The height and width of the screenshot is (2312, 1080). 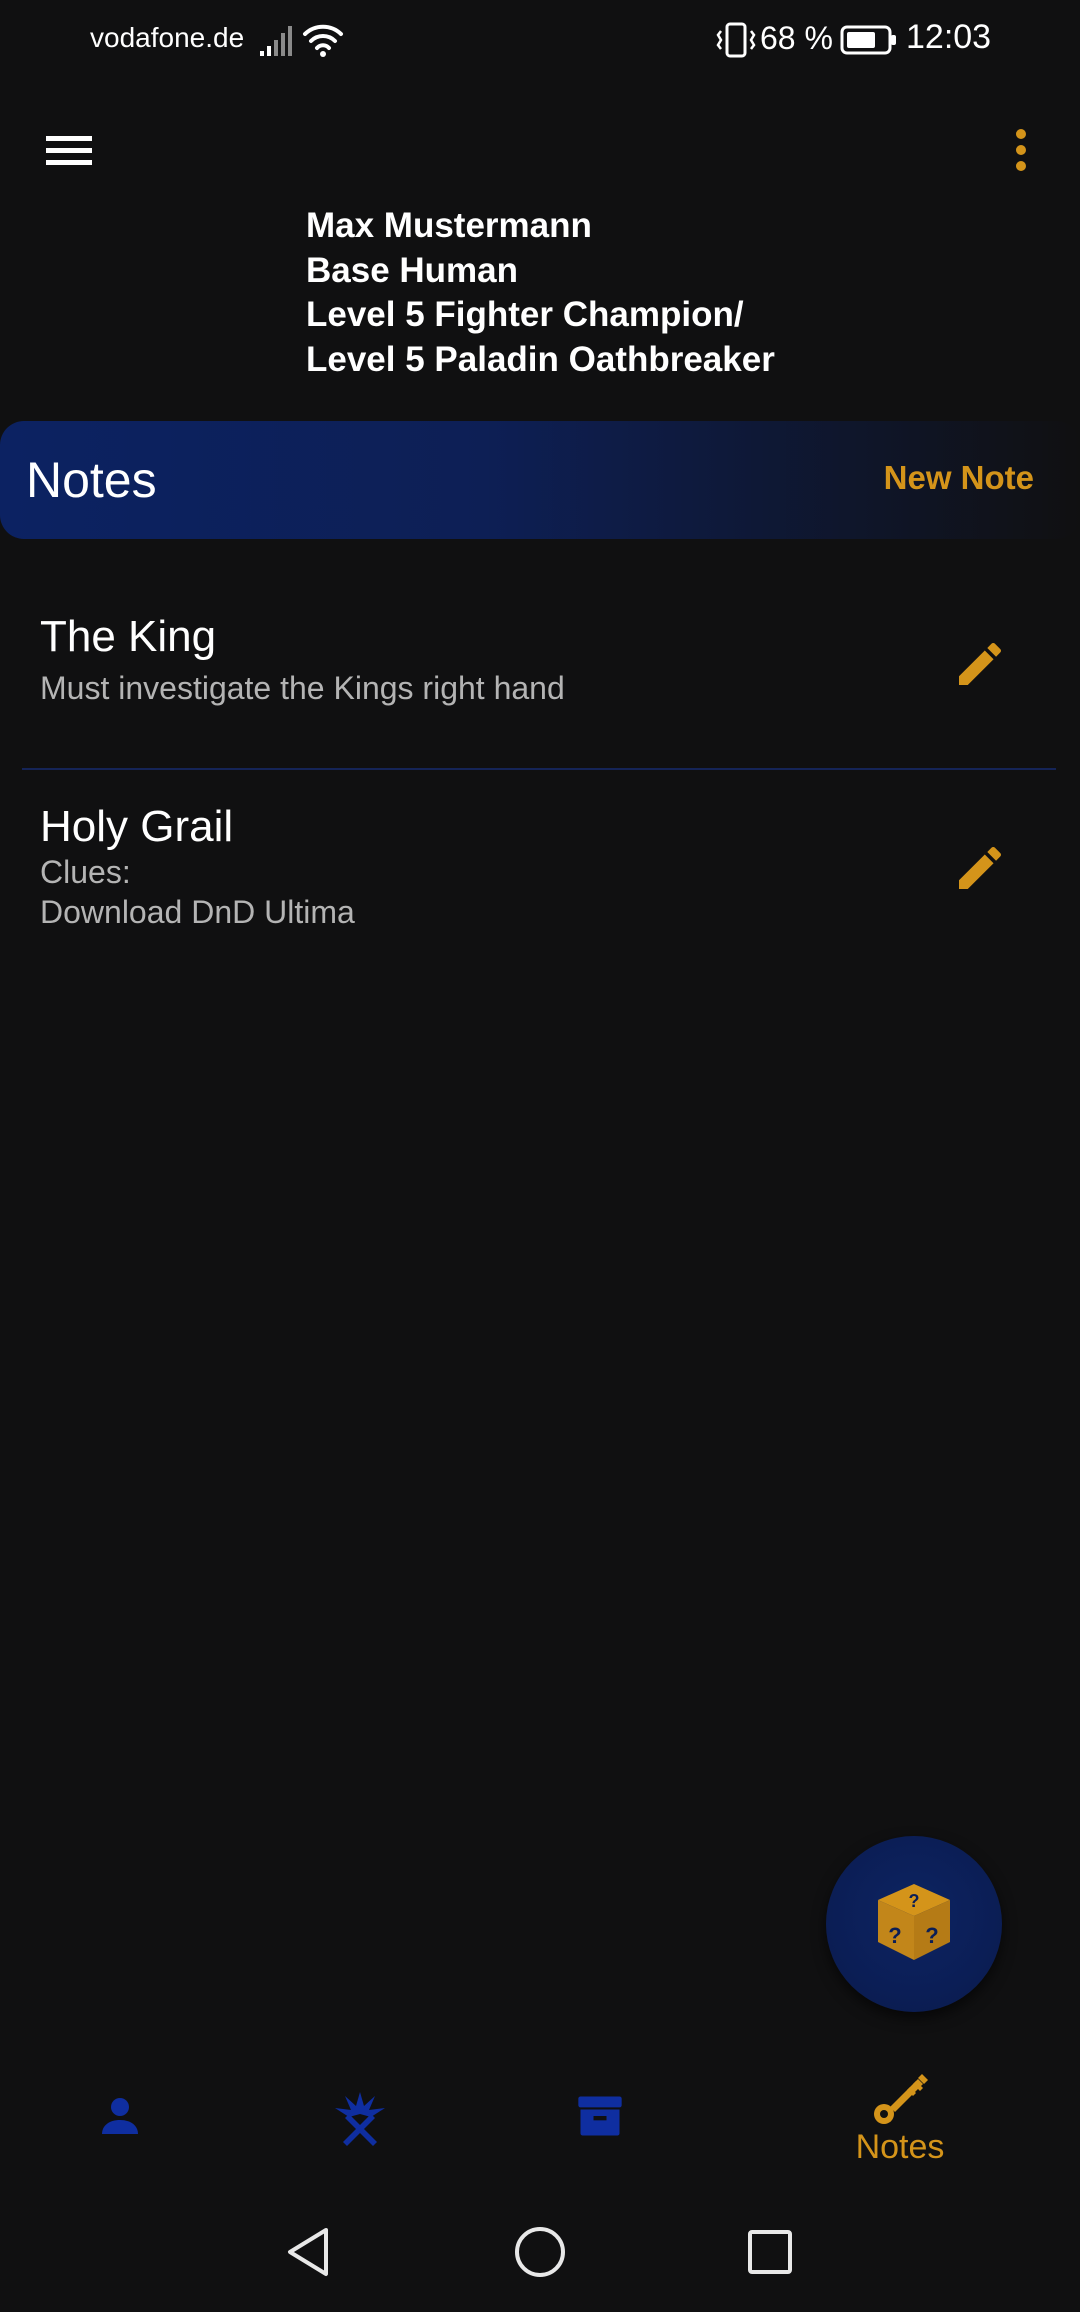 What do you see at coordinates (901, 2099) in the screenshot?
I see `key-icon` at bounding box center [901, 2099].